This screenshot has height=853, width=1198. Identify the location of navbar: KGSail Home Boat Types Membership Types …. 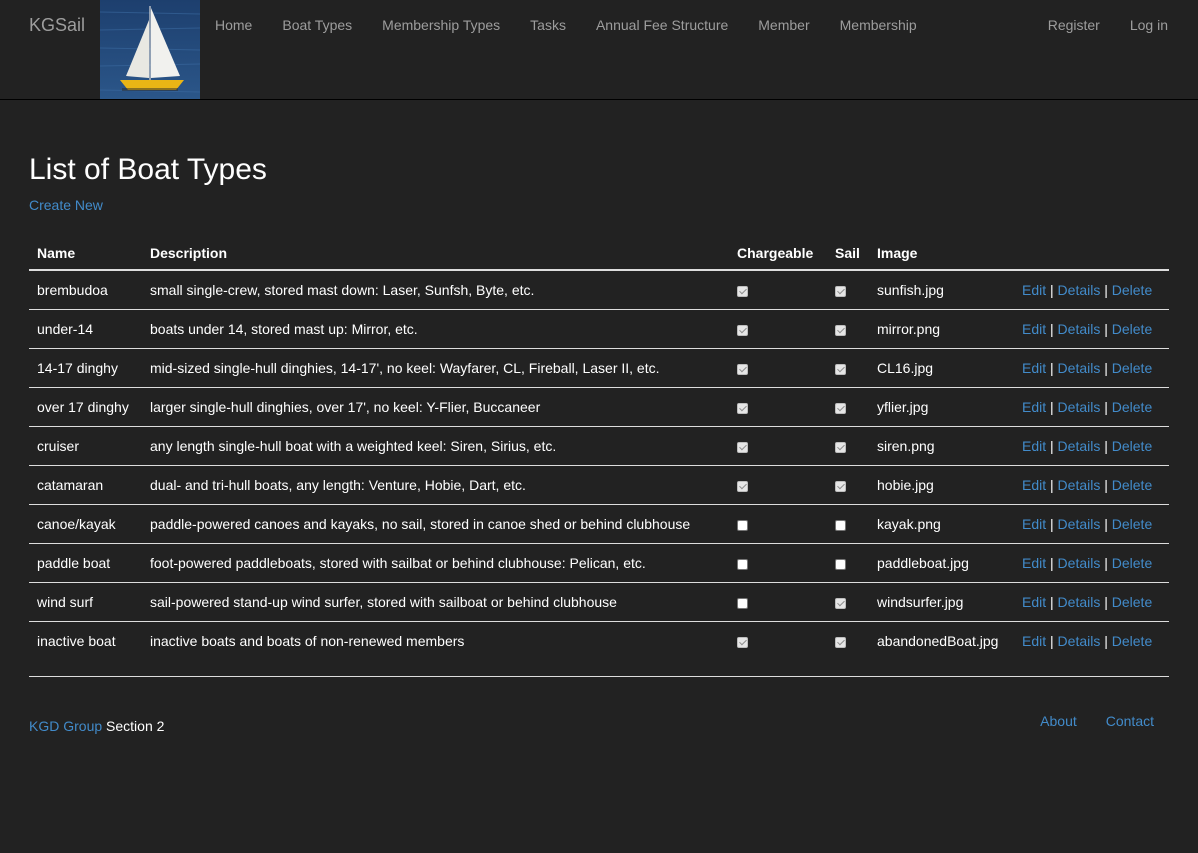
(599, 50).